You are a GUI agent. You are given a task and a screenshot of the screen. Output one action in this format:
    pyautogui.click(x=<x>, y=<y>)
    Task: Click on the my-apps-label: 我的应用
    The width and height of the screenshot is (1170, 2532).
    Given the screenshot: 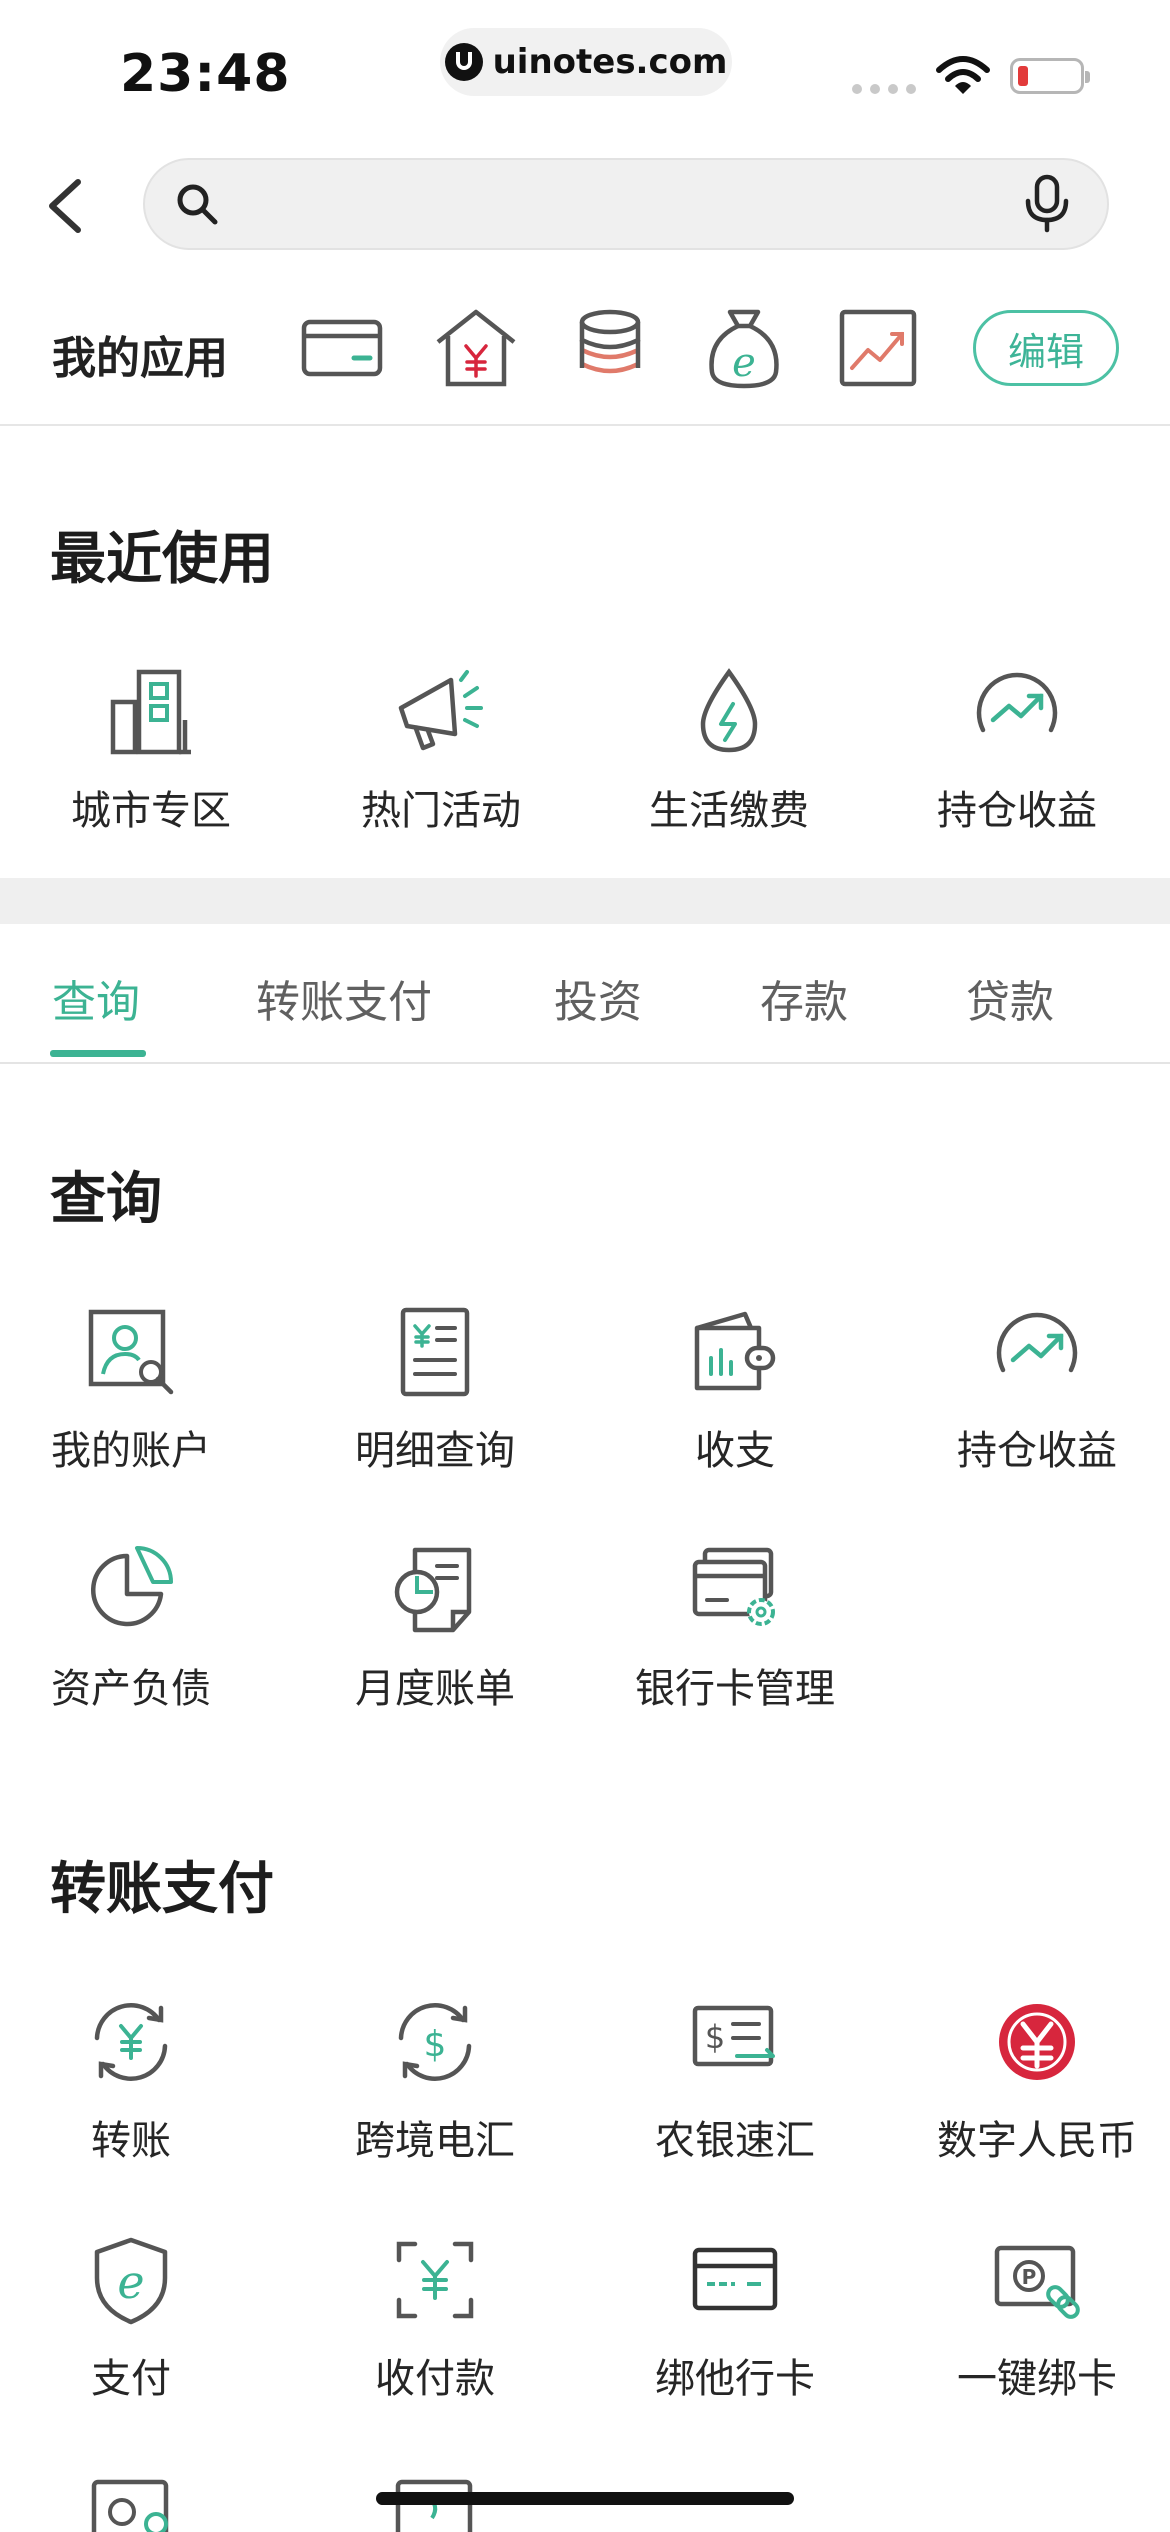 What is the action you would take?
    pyautogui.click(x=140, y=358)
    